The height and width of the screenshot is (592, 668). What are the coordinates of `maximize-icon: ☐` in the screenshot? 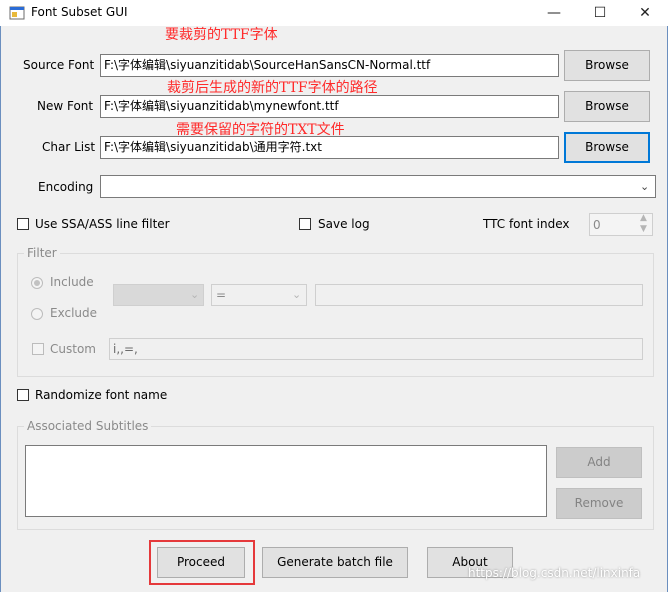 It's located at (600, 13).